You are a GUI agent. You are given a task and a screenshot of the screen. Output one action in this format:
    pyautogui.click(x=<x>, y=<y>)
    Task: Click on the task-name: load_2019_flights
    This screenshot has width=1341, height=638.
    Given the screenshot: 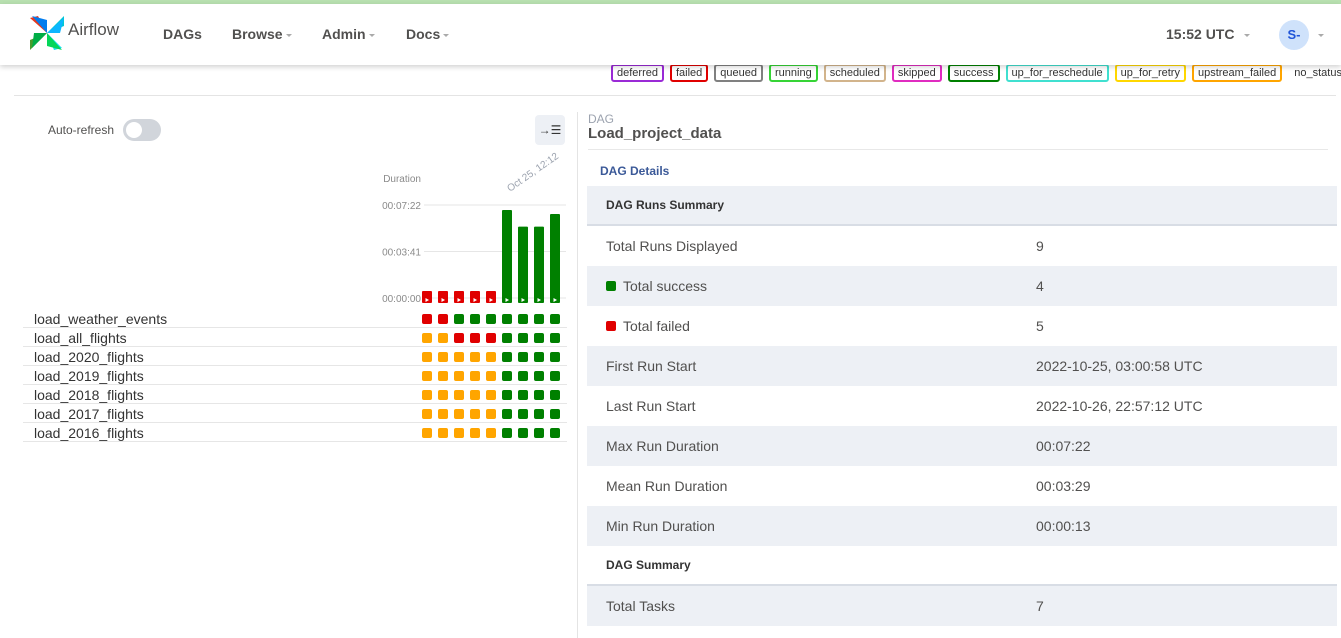 What is the action you would take?
    pyautogui.click(x=89, y=376)
    